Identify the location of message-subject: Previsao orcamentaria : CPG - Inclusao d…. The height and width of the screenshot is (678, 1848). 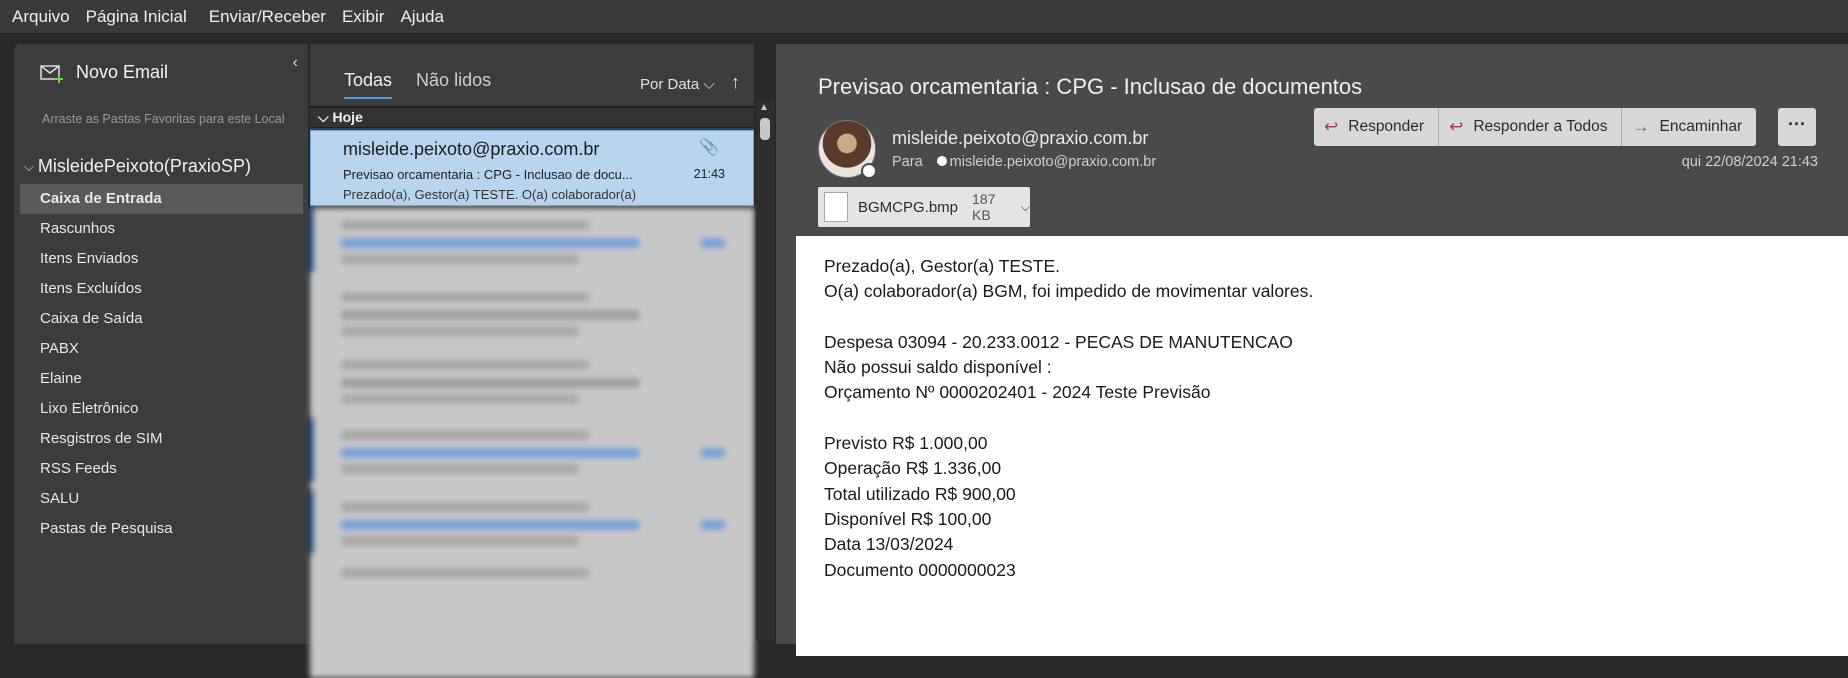
(488, 174).